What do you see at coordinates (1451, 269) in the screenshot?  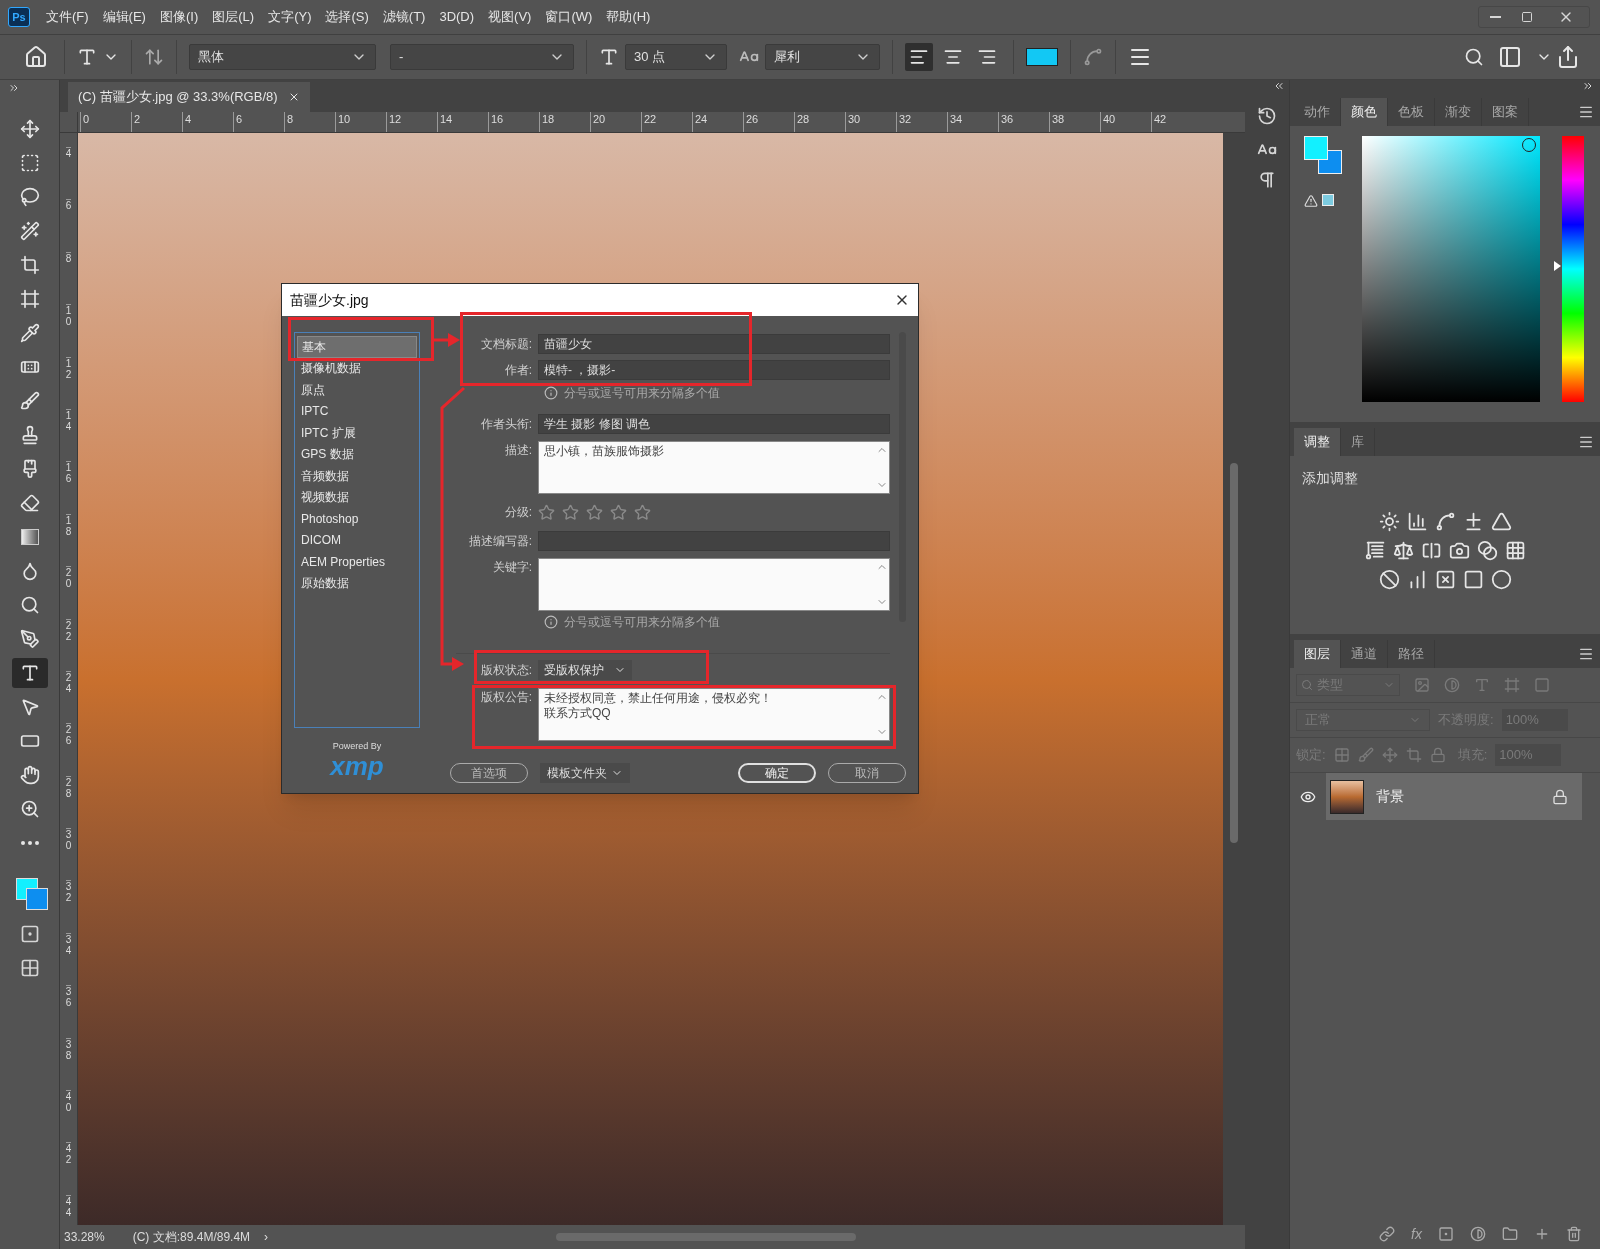 I see `color-field` at bounding box center [1451, 269].